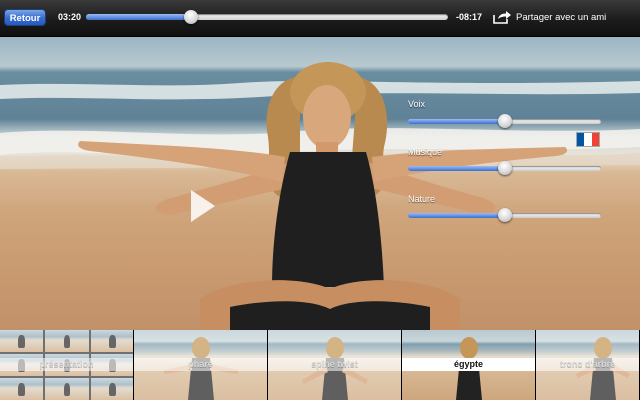 Image resolution: width=640 pixels, height=400 pixels. I want to click on player-toolbar: Retour 03:20 -08:17 Partager avec un ami, so click(320, 18).